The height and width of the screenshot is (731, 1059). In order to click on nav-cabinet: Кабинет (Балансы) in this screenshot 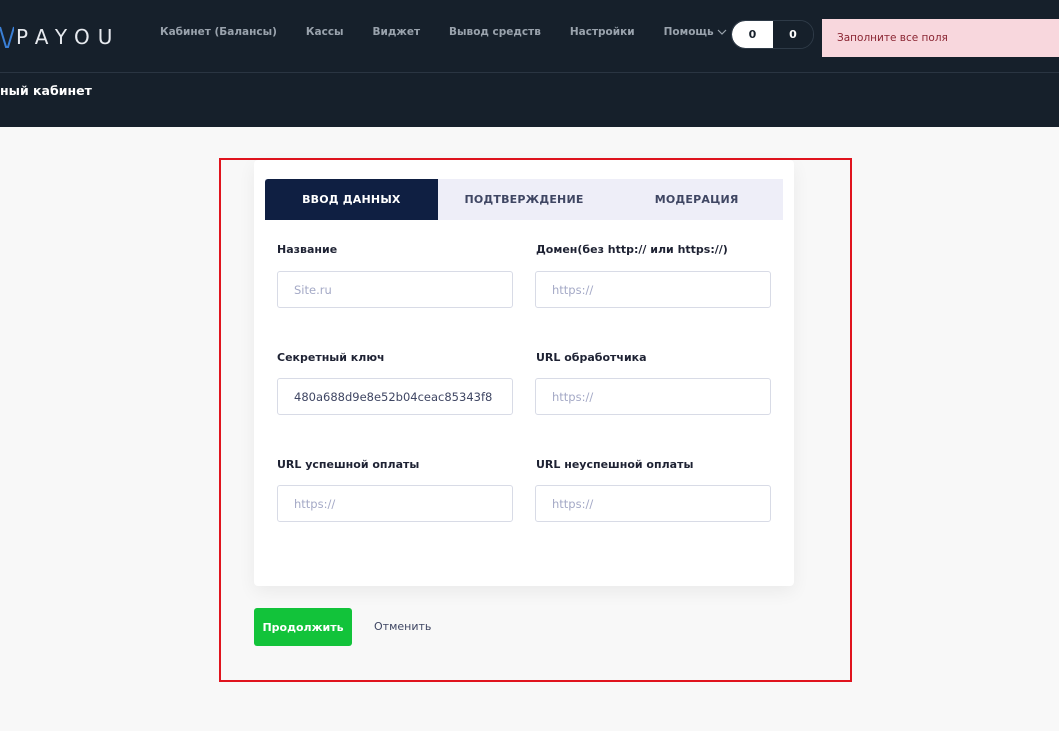, I will do `click(218, 32)`.